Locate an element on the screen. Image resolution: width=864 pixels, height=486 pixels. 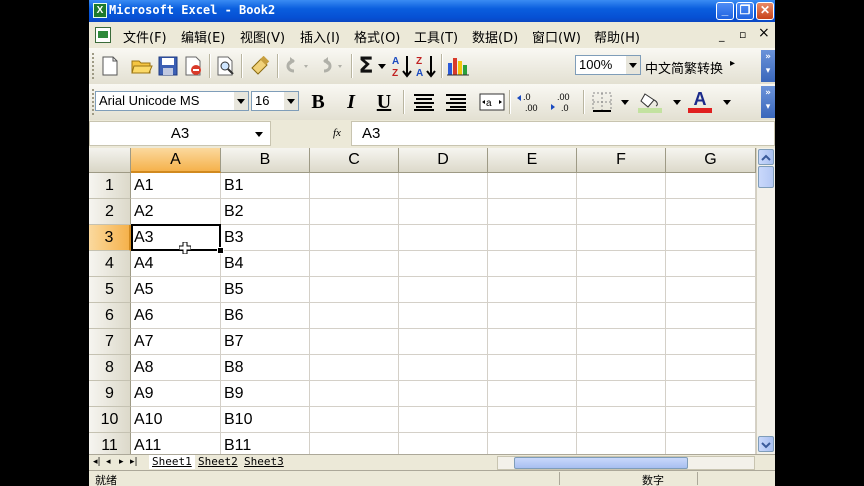
redo-icon is located at coordinates (331, 66).